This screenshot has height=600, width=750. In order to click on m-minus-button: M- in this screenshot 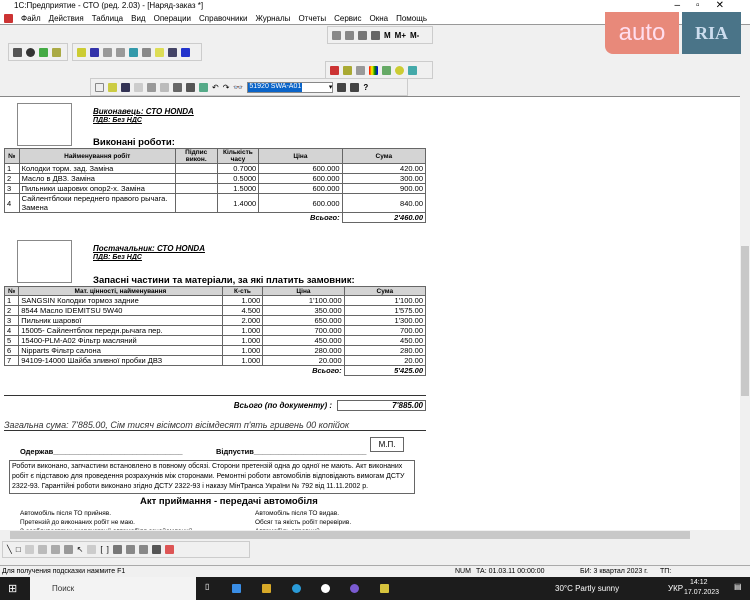, I will do `click(414, 35)`.